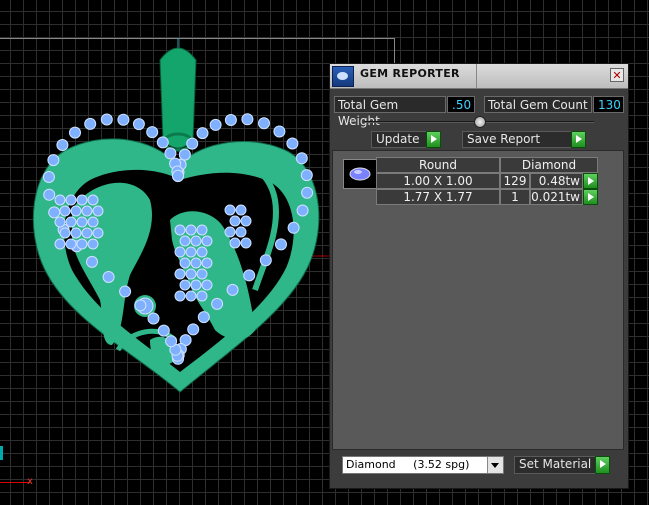 The width and height of the screenshot is (649, 505). Describe the element at coordinates (398, 139) in the screenshot. I see `update-label: Update` at that location.